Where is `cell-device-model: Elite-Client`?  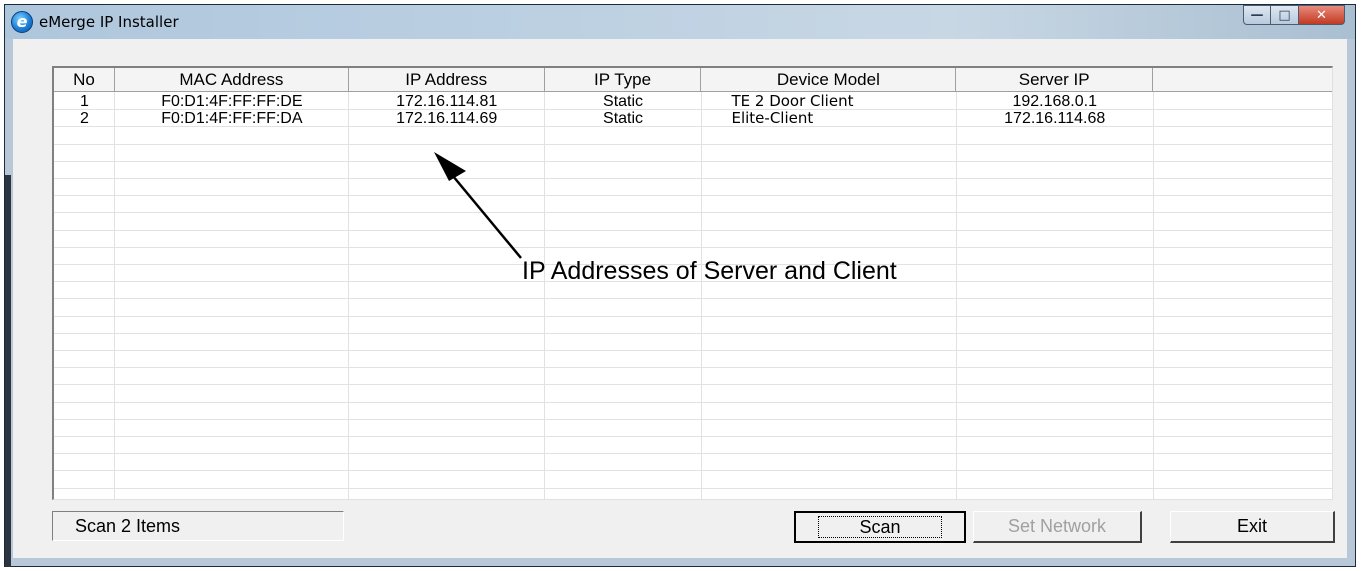
cell-device-model: Elite-Client is located at coordinates (772, 118).